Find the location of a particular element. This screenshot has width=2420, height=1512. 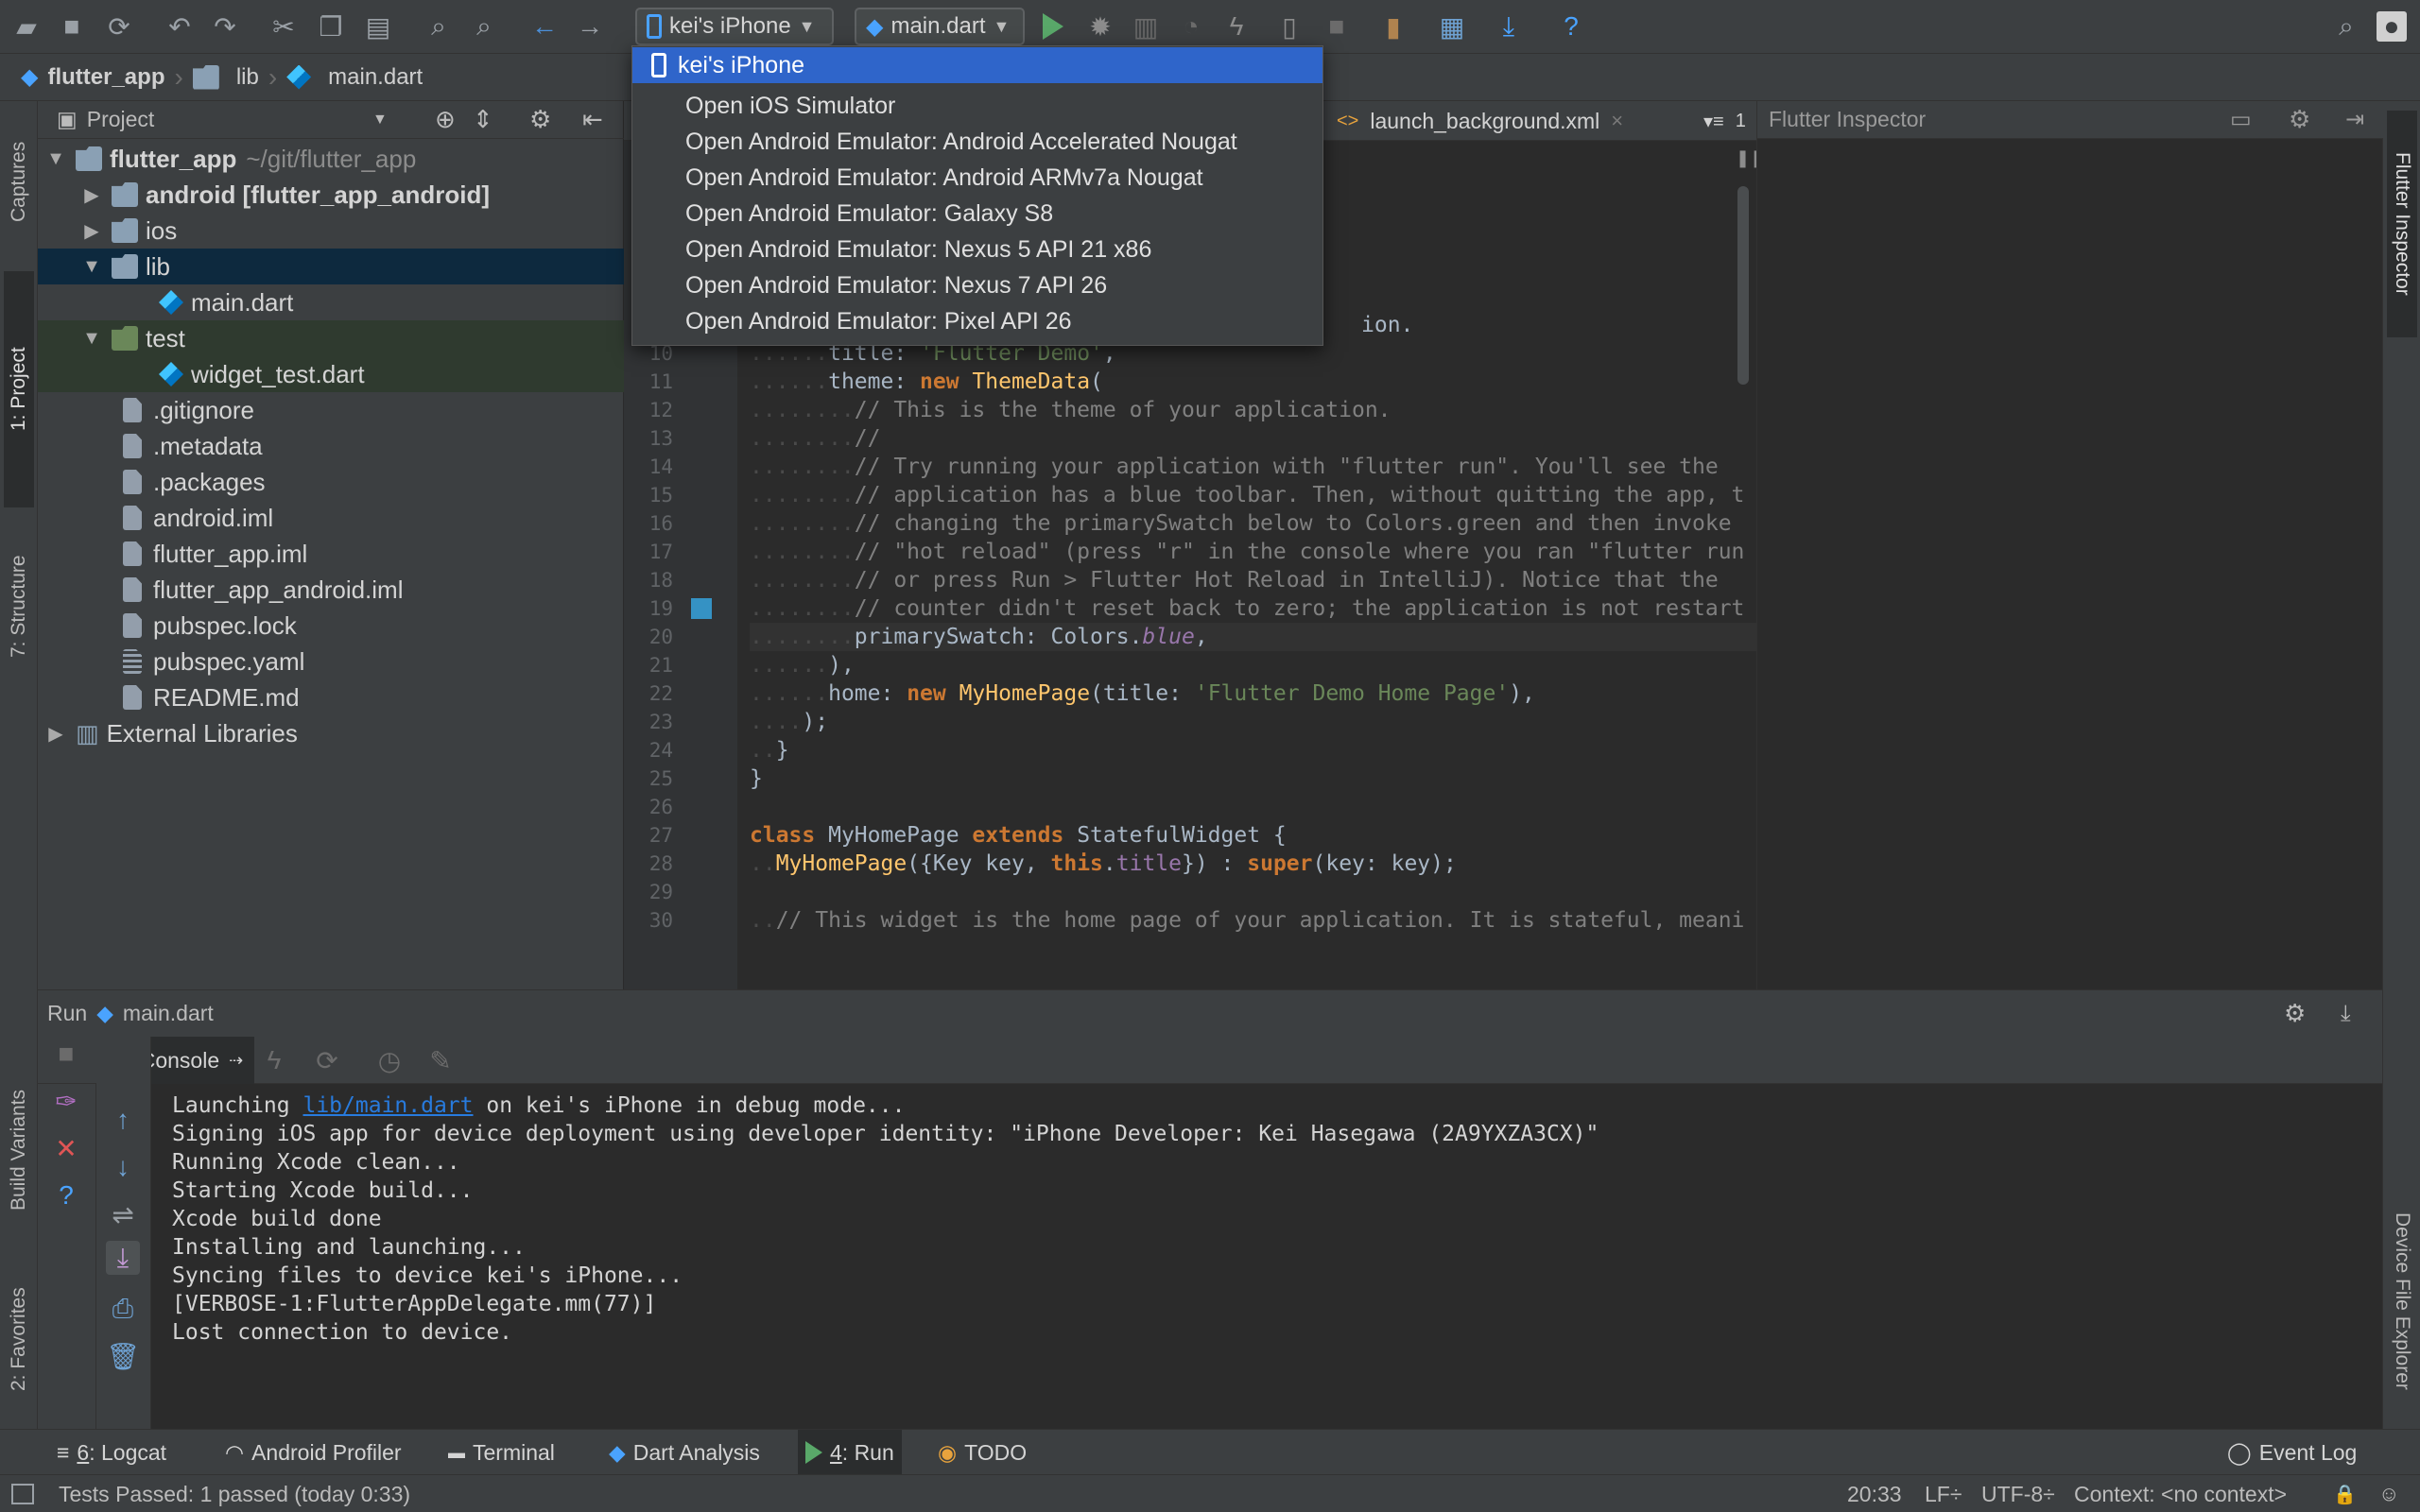

tree-item-android-iml: android.iml is located at coordinates (331, 518).